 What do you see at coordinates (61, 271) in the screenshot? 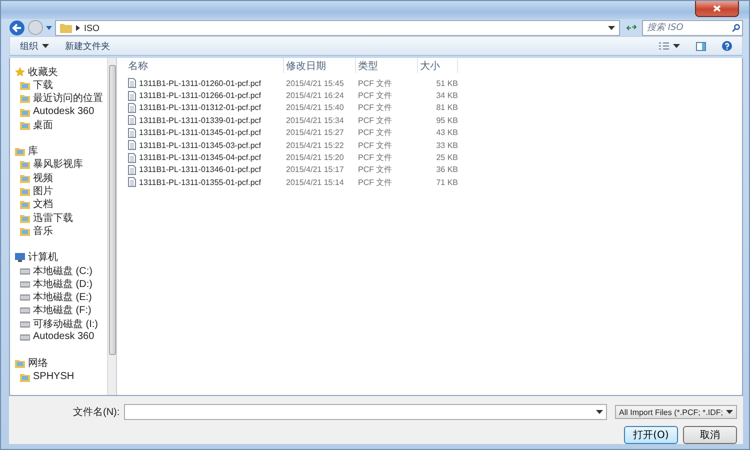
I see `sidebar-item: 本地磁盘 (C:)` at bounding box center [61, 271].